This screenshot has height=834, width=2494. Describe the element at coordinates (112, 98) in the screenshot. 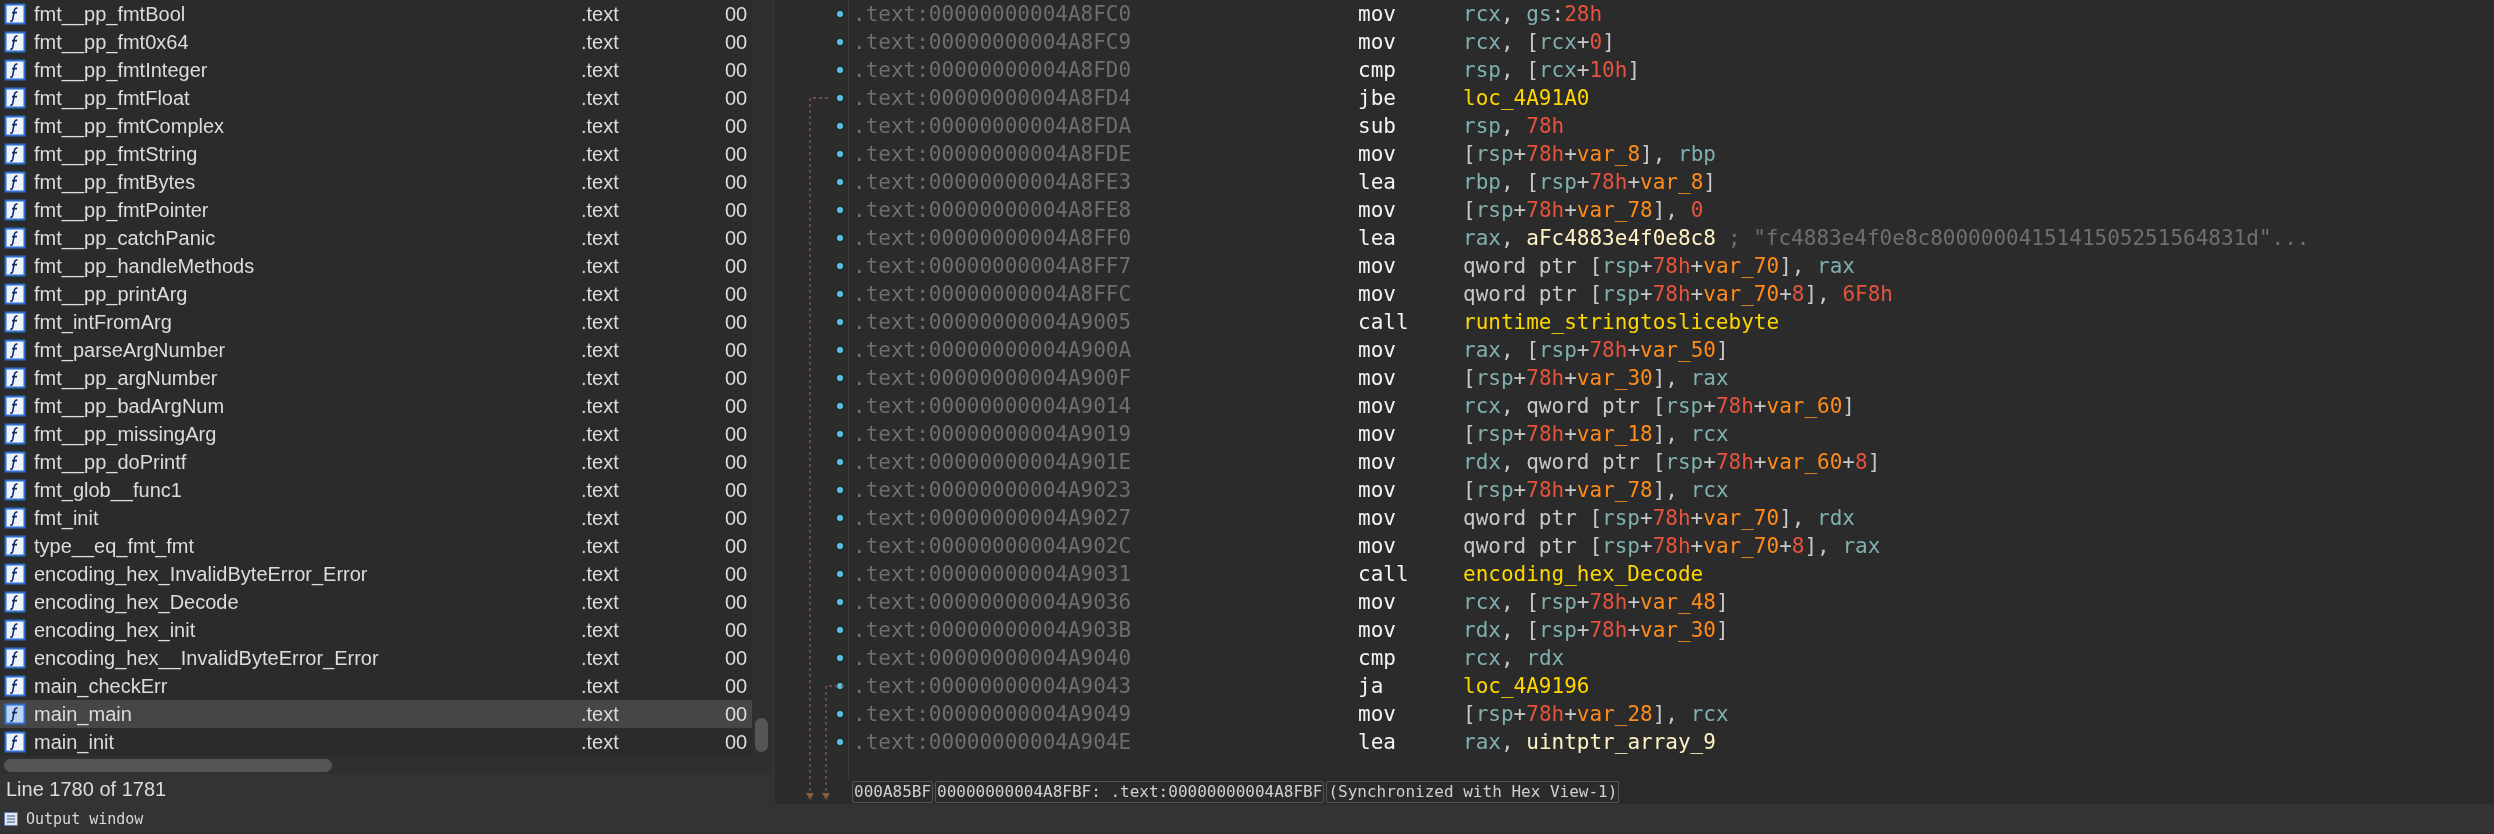

I see `function-name: fmt__pp_fmtFloat` at that location.